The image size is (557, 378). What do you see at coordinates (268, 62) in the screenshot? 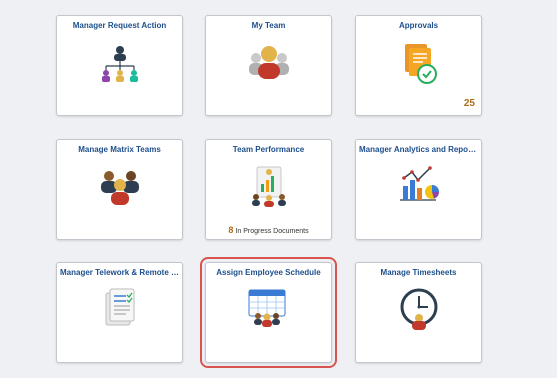
I see `team-member-icon` at bounding box center [268, 62].